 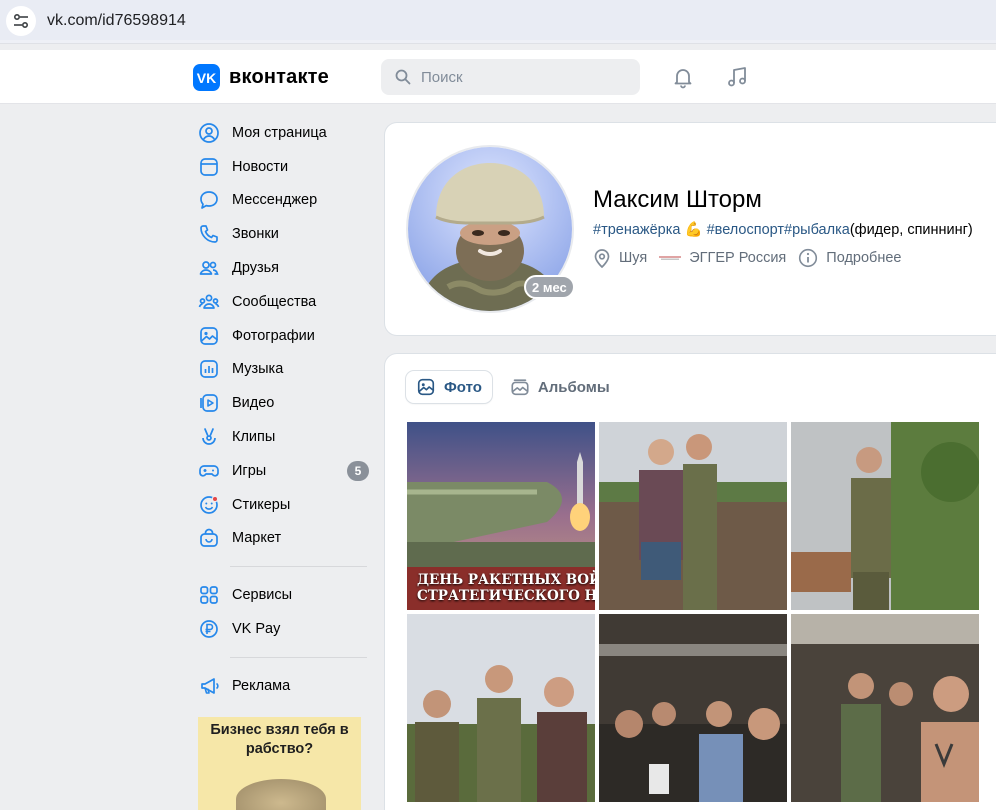 What do you see at coordinates (506, 596) in the screenshot?
I see `photo-caption-line2: СТРАТЕГИЧЕСКОГО НАЗНА` at bounding box center [506, 596].